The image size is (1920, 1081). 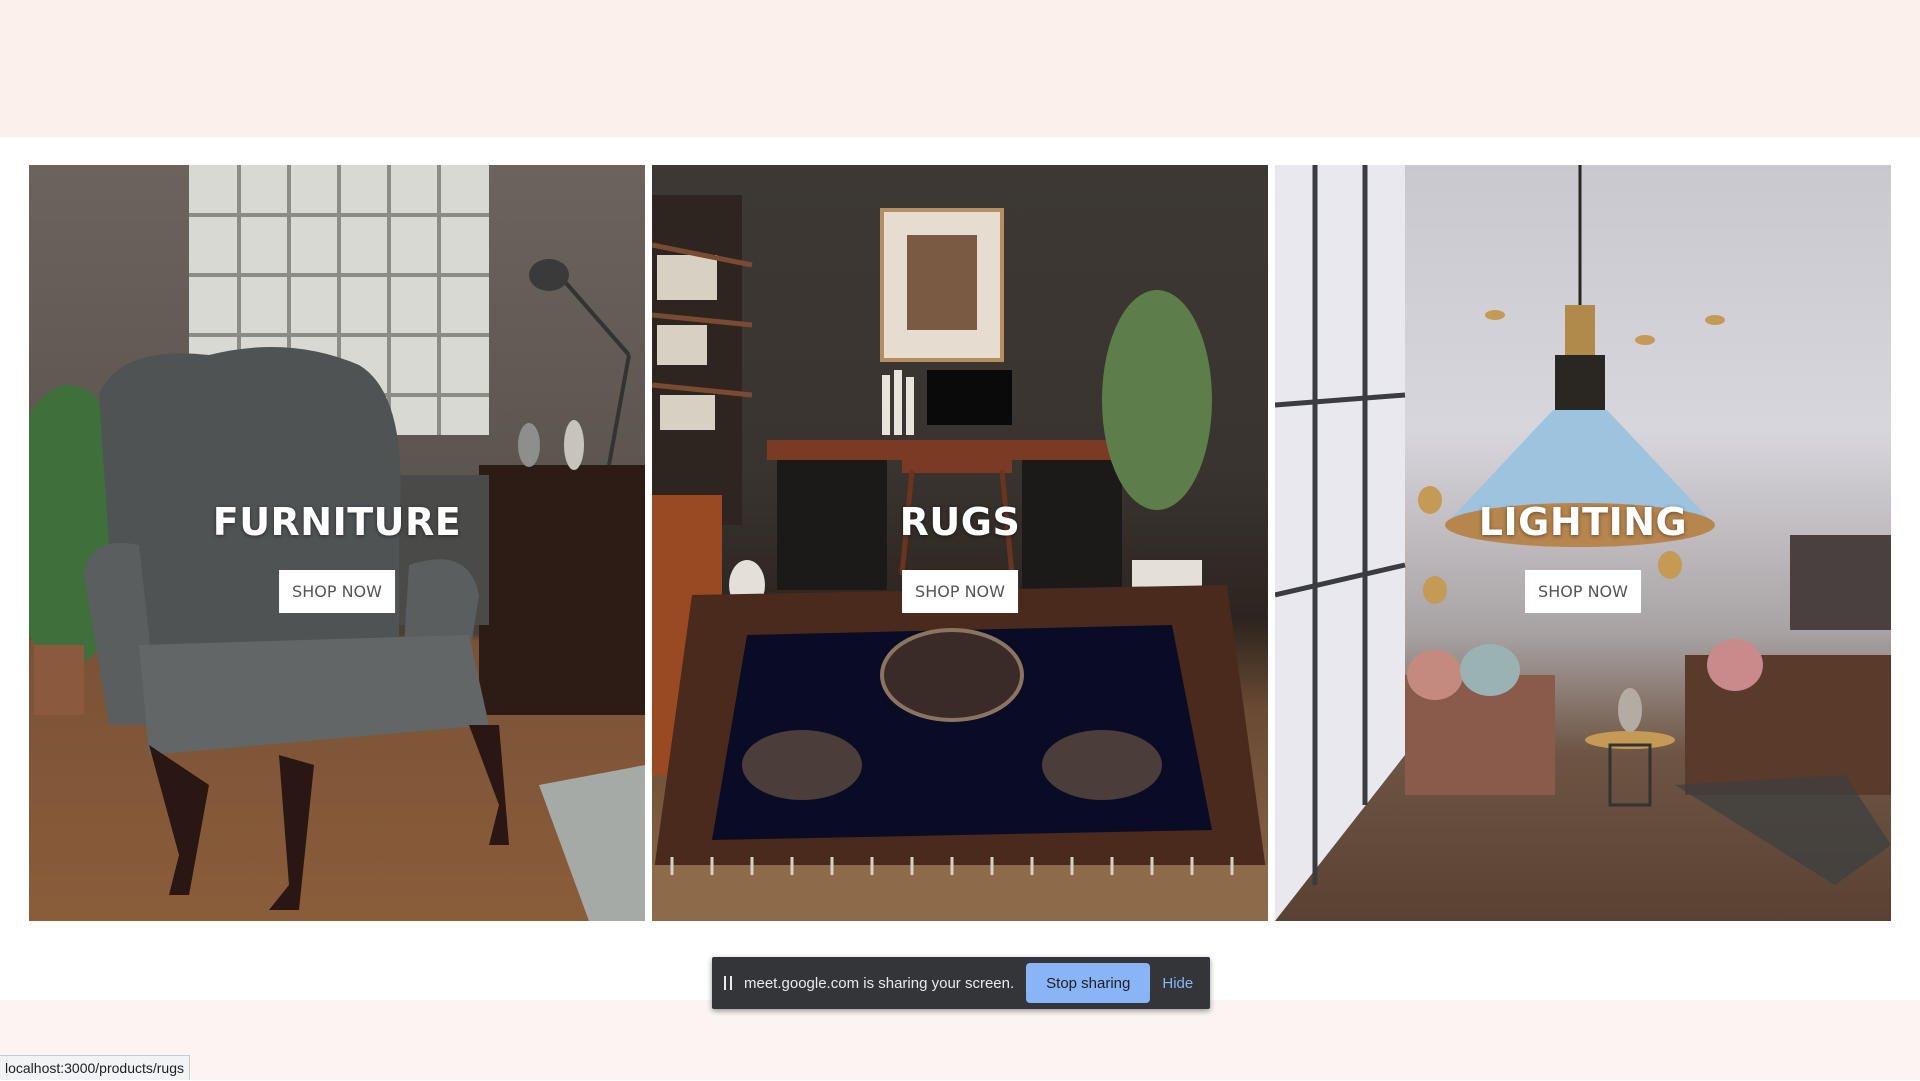 I want to click on footer-band, so click(x=960, y=1040).